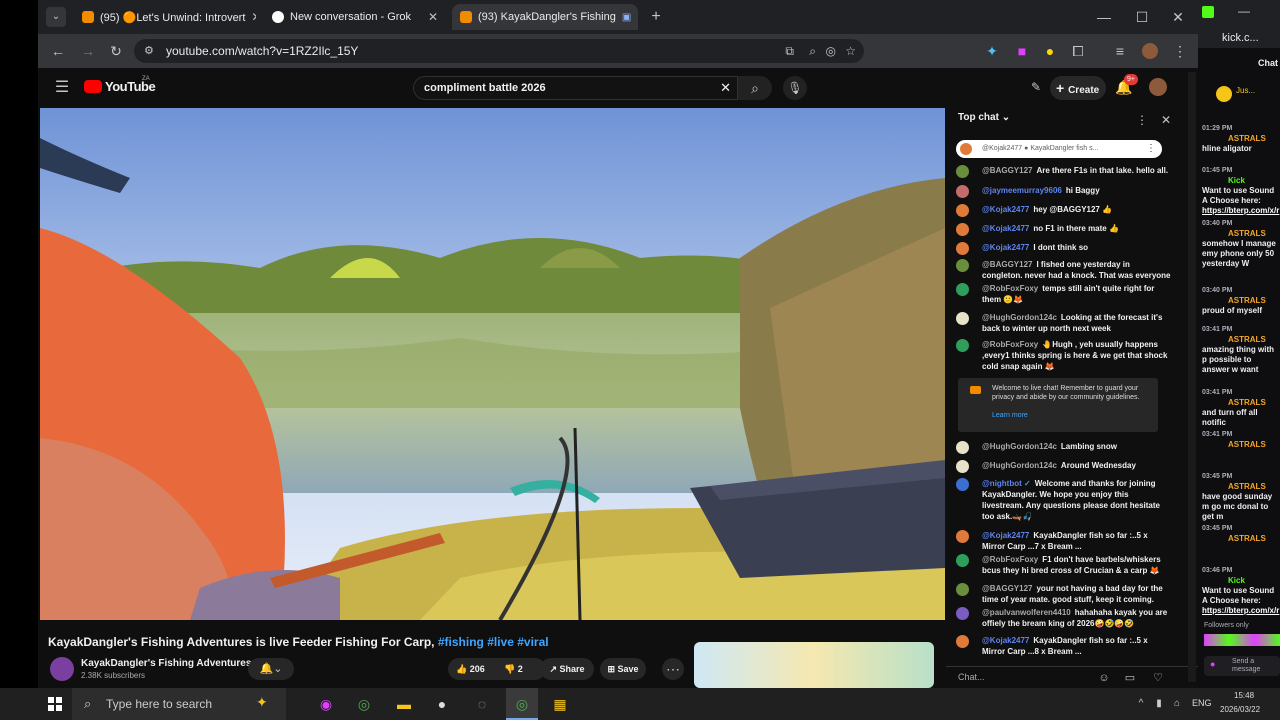  Describe the element at coordinates (179, 704) in the screenshot. I see `taskbar-search: ⌕ Type here to search ✦` at that location.